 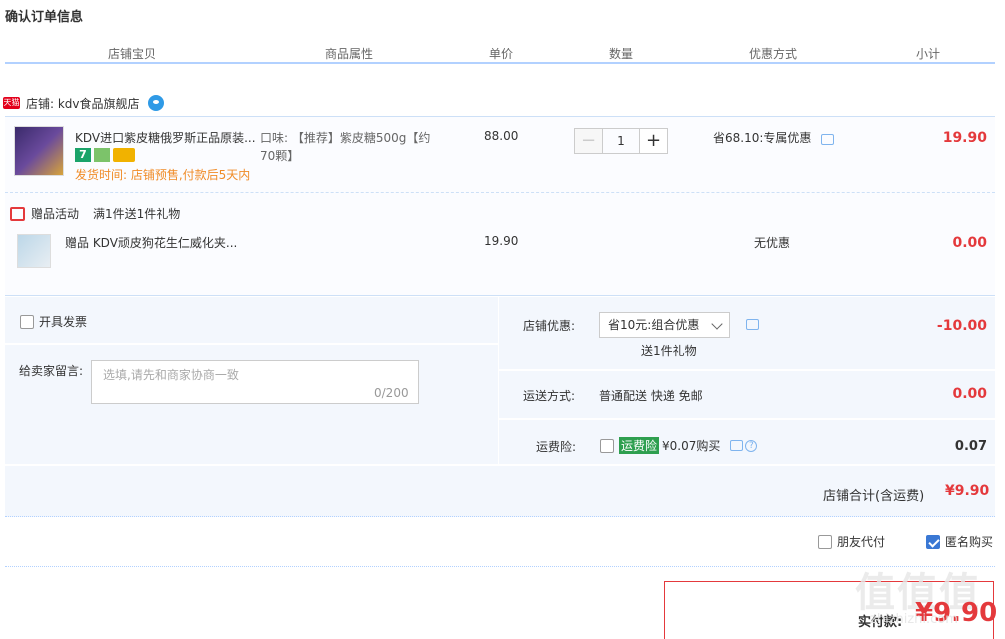 I want to click on credit-card-icon, so click(x=124, y=155).